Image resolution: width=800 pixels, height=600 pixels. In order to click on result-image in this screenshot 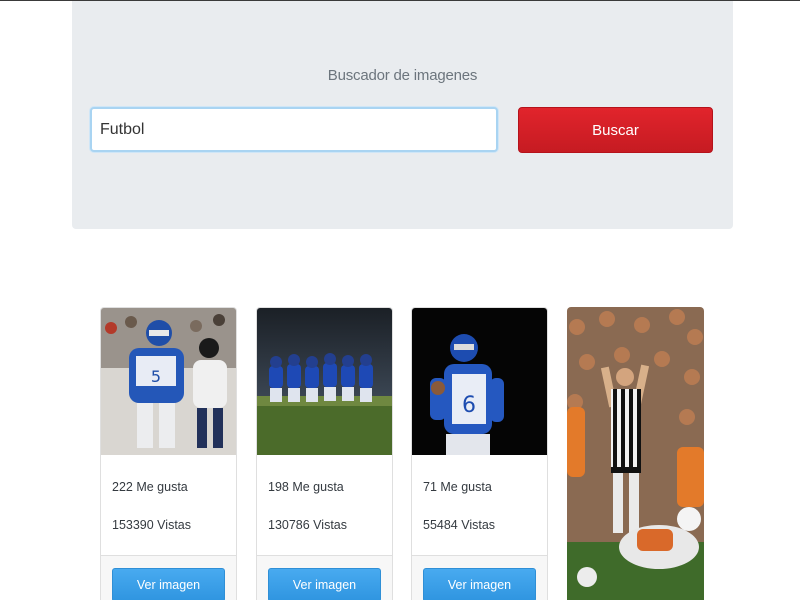, I will do `click(324, 381)`.